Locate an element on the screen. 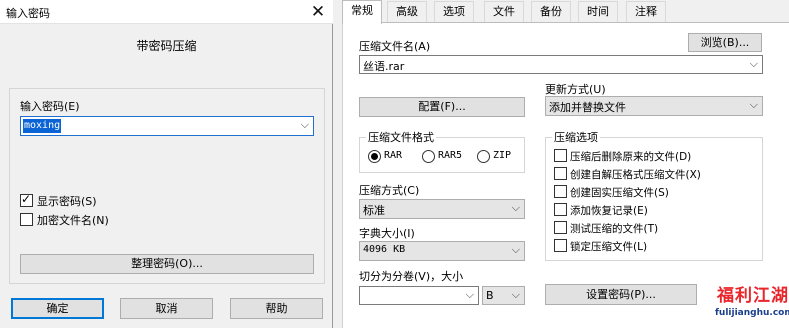 The width and height of the screenshot is (789, 328). add-recovery-record-checkbox is located at coordinates (560, 209).